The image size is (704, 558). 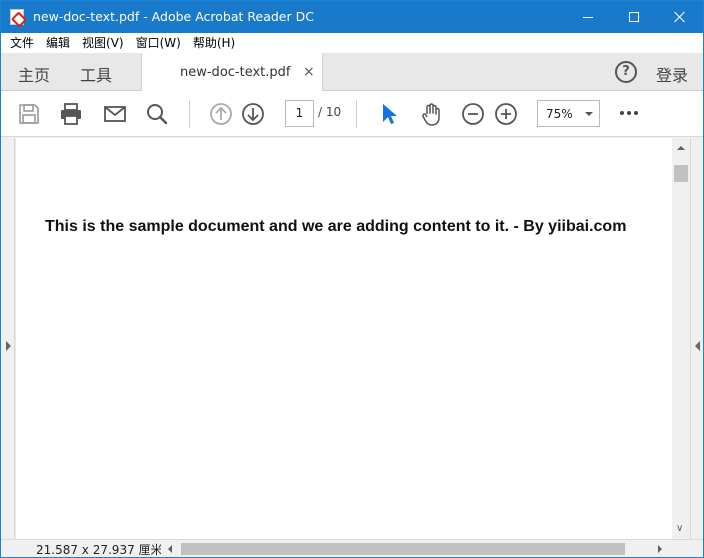 I want to click on pdf-file-icon, so click(x=17, y=17).